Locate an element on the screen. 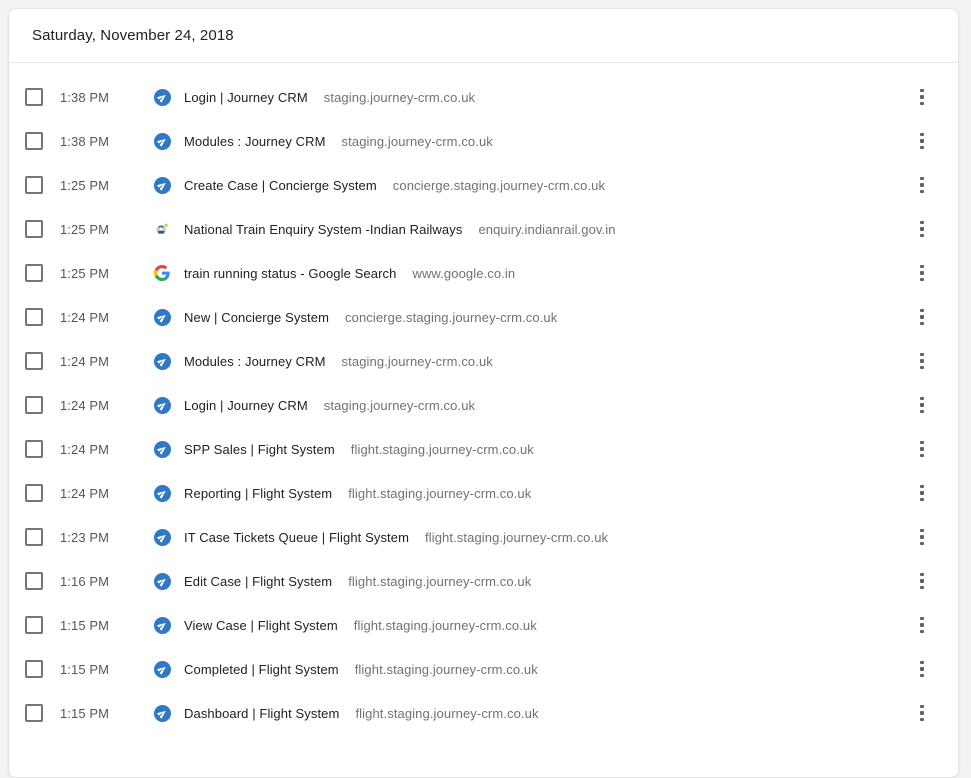 The width and height of the screenshot is (971, 778). history-link: Dashboard | Flight System is located at coordinates (261, 713).